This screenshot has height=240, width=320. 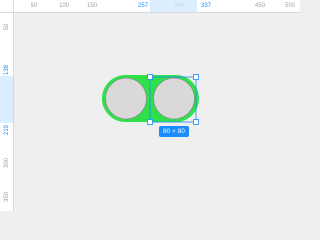 What do you see at coordinates (126, 98) in the screenshot?
I see `left-circle` at bounding box center [126, 98].